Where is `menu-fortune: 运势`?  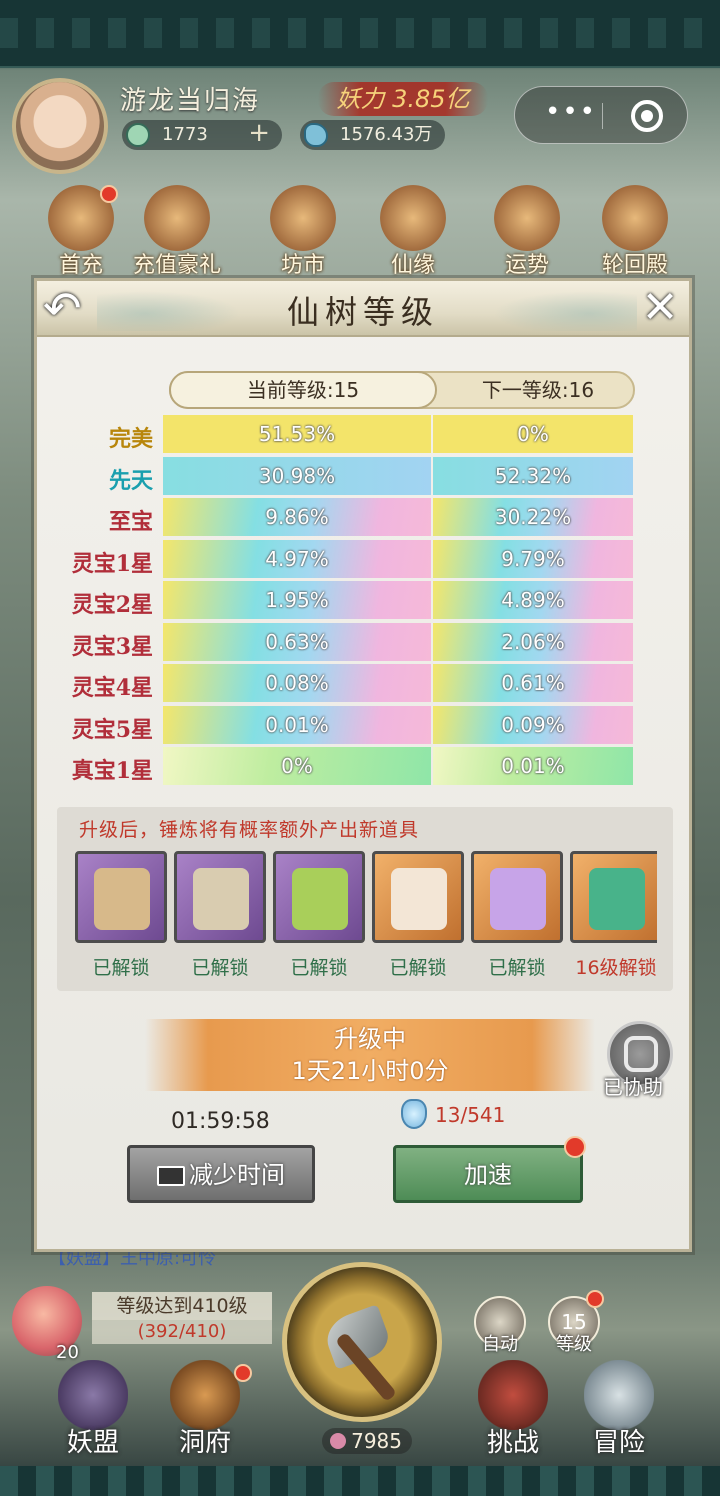 menu-fortune: 运势 is located at coordinates (527, 231).